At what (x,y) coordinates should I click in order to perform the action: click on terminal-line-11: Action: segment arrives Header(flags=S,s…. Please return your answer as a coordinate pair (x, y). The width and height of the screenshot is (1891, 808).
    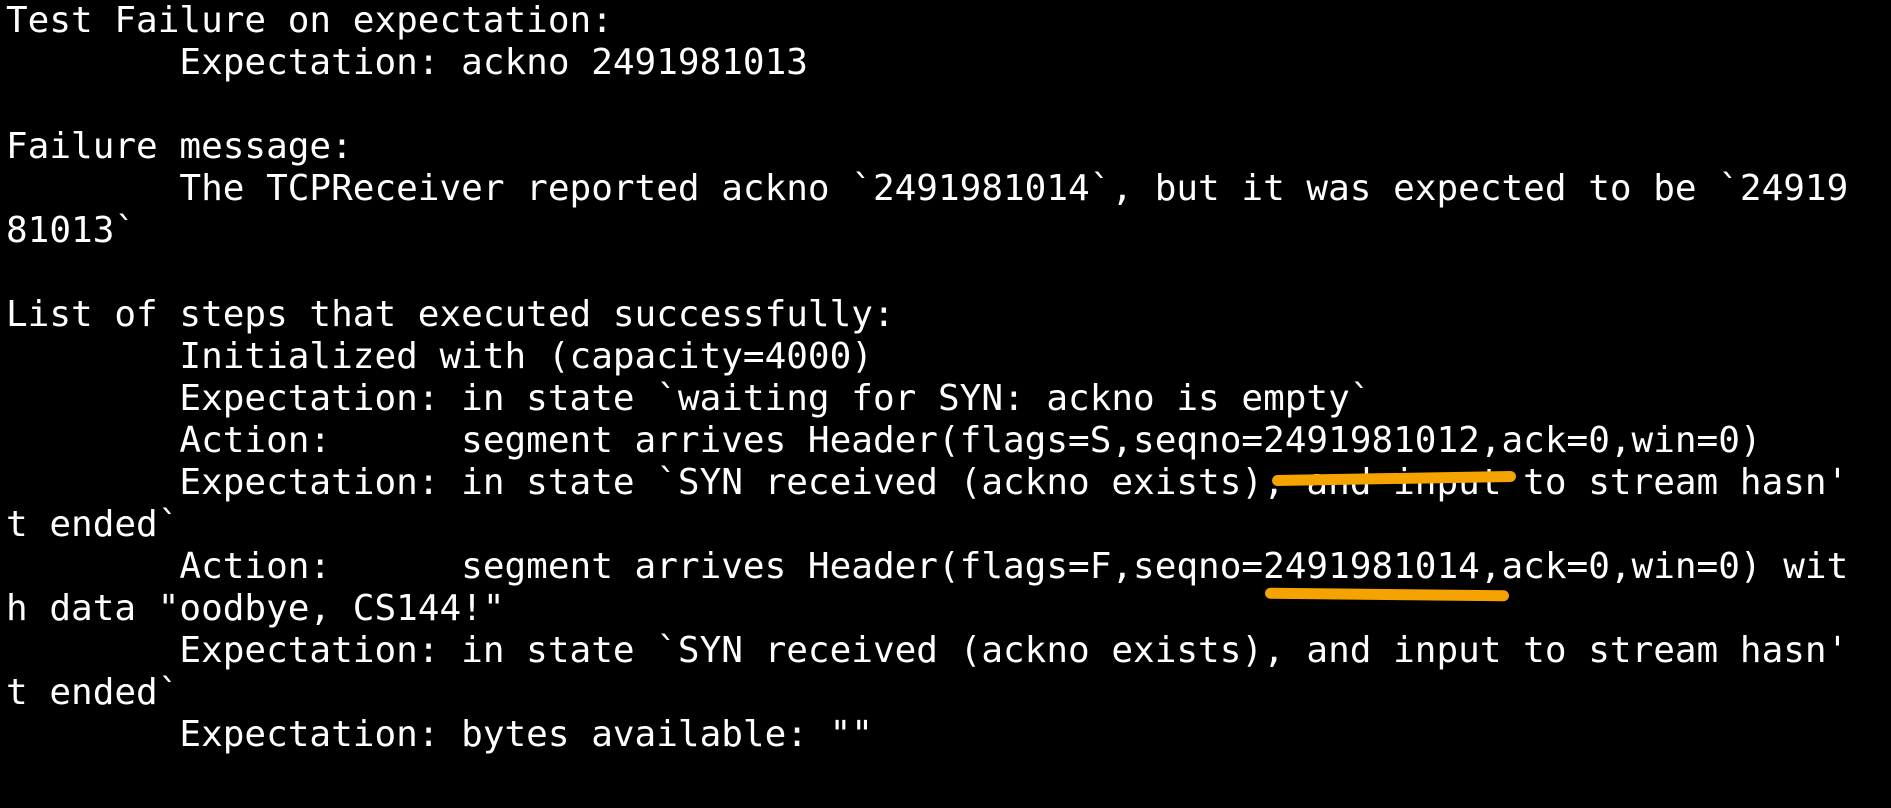
    Looking at the image, I should click on (884, 440).